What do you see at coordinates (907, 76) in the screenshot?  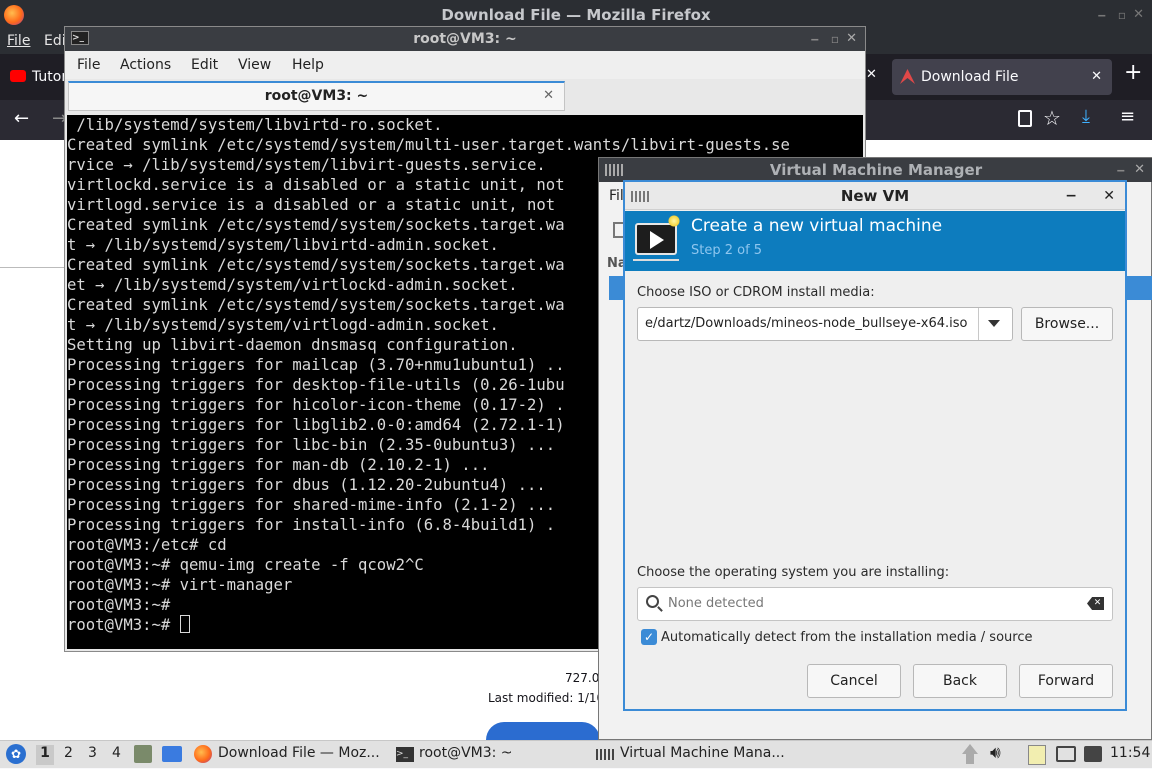 I see `page-favicon-icon` at bounding box center [907, 76].